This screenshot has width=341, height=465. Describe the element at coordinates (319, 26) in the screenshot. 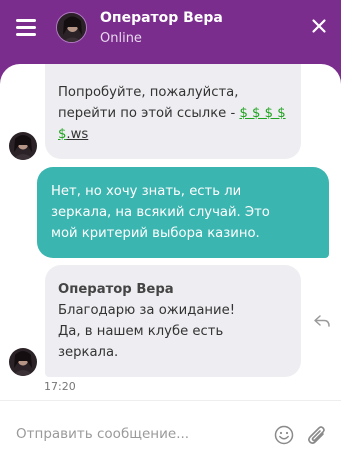

I see `close-icon` at that location.